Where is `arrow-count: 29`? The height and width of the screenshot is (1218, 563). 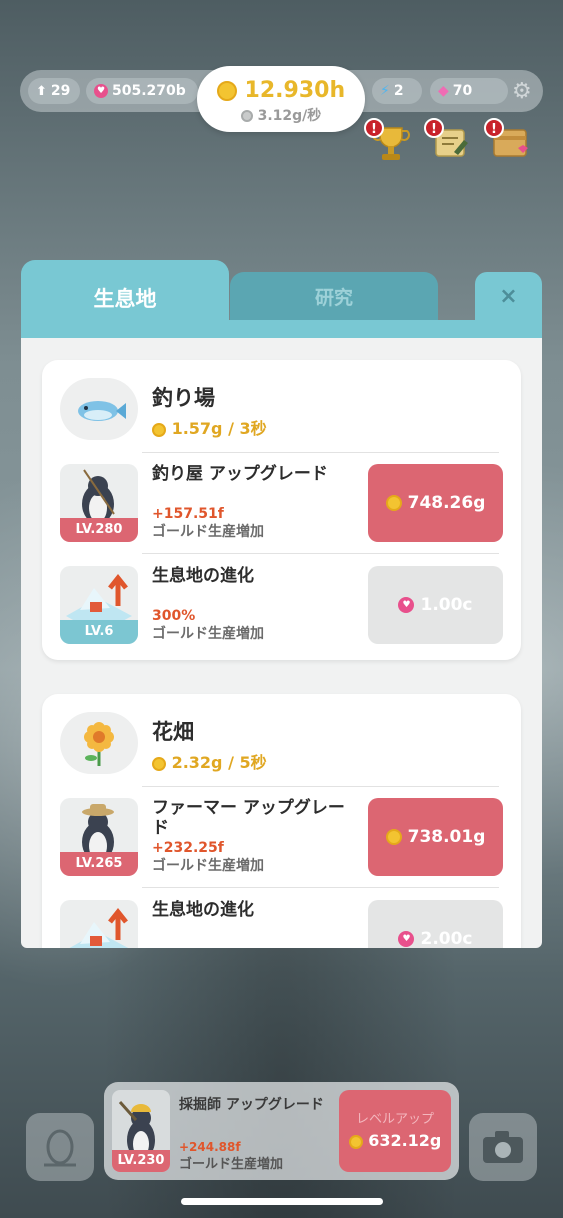 arrow-count: 29 is located at coordinates (60, 91).